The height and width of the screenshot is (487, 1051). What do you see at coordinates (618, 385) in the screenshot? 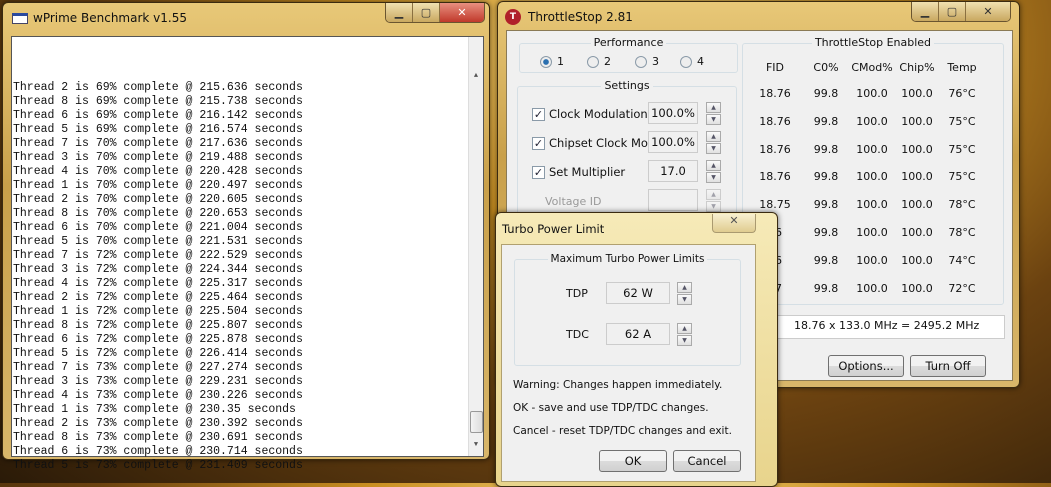
I see `warning-text: Warning: Changes happen immediately.` at bounding box center [618, 385].